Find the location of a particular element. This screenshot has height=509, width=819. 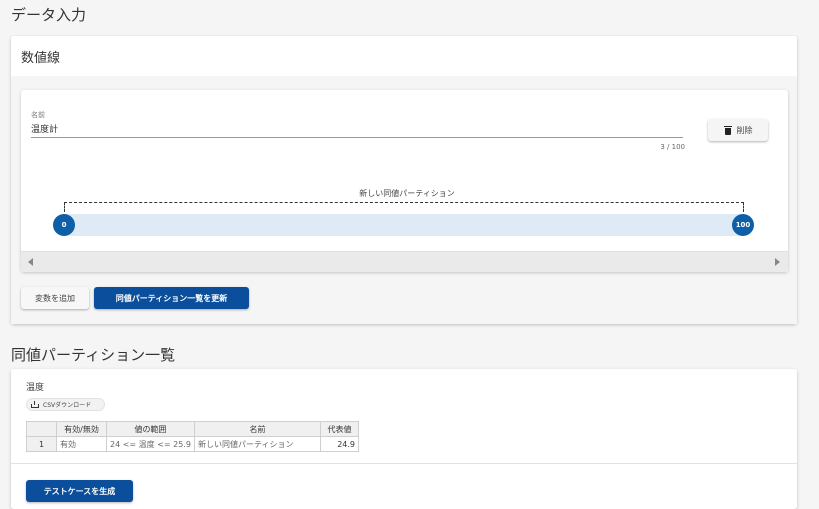

char-counter: 3 / 100 is located at coordinates (672, 147).